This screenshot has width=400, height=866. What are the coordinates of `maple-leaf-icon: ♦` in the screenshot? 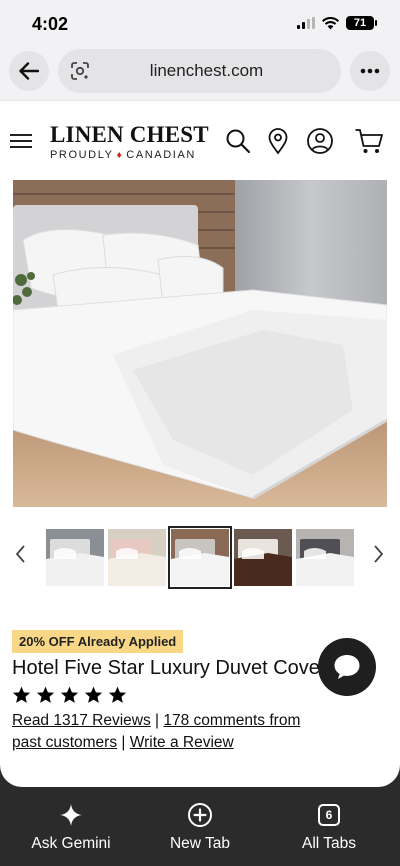 It's located at (120, 155).